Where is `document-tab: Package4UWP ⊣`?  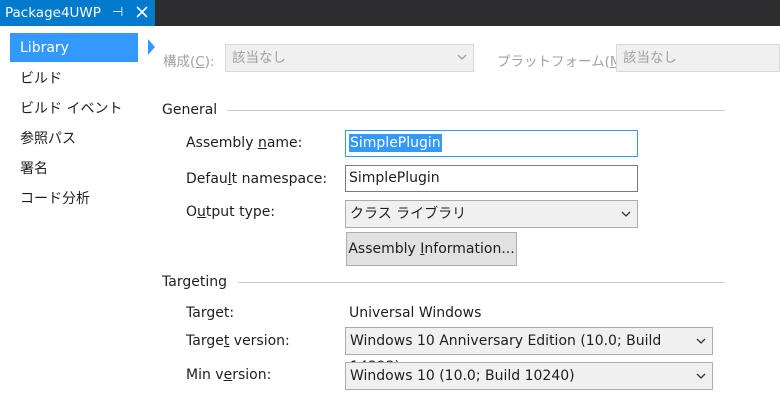
document-tab: Package4UWP ⊣ is located at coordinates (77, 13).